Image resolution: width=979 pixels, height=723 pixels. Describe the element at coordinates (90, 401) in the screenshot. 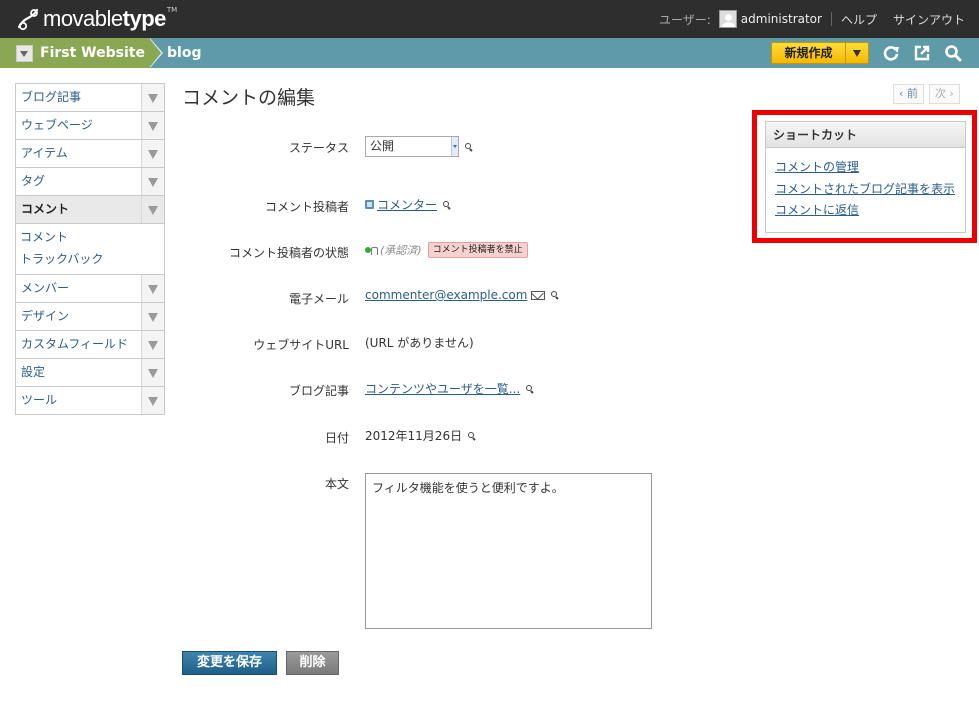

I see `sidebar-item-tools: ツール` at that location.